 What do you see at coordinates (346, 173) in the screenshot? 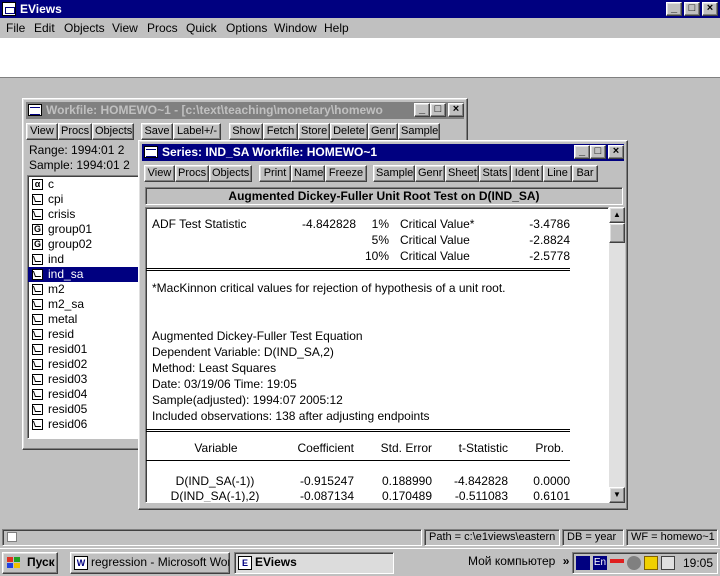
I see `ser-freeze-button: Freeze` at bounding box center [346, 173].